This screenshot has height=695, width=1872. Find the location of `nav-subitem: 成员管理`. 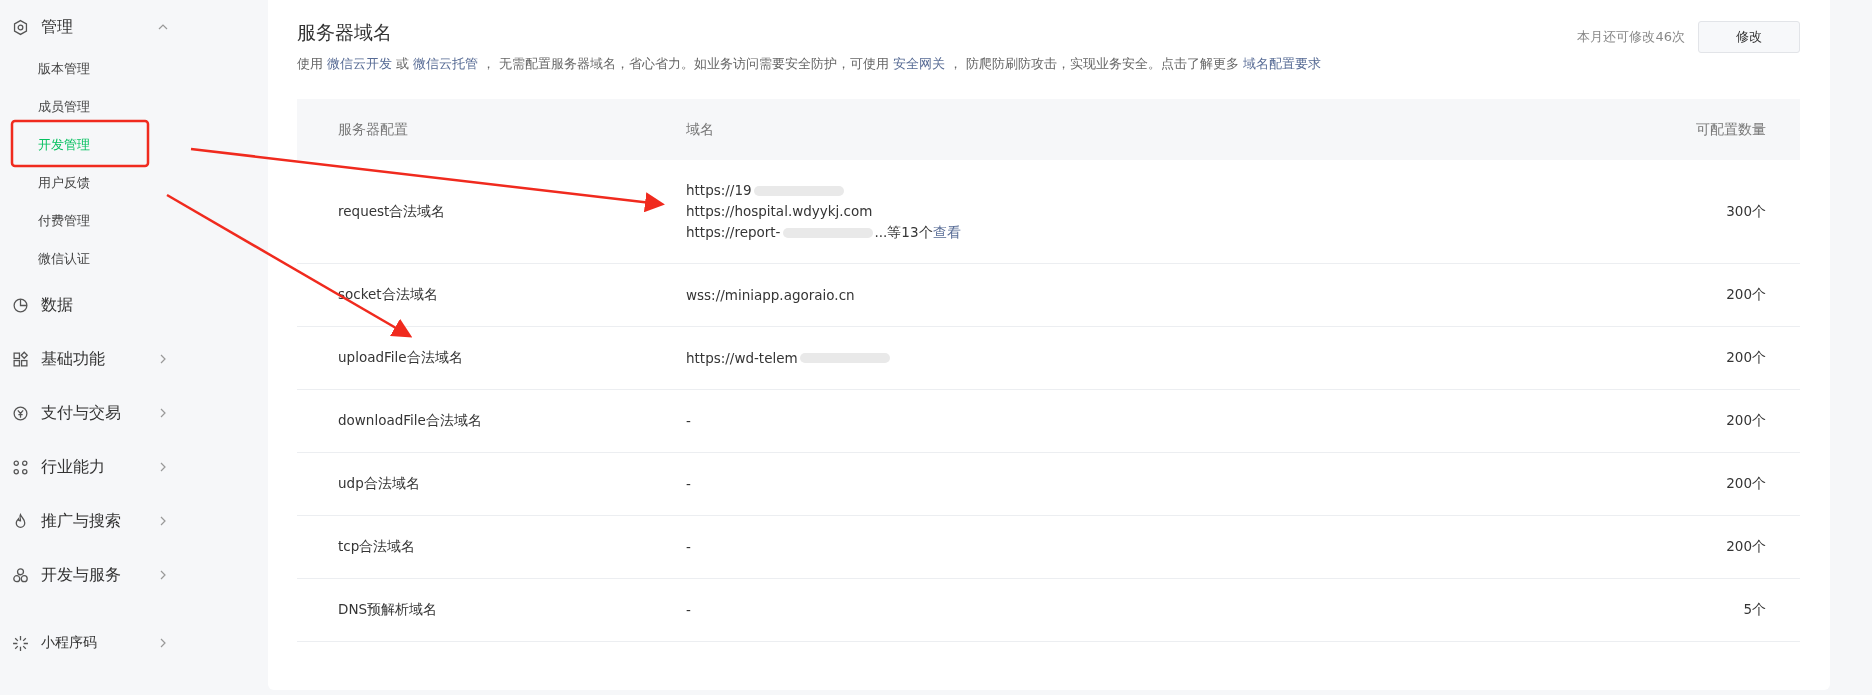

nav-subitem: 成员管理 is located at coordinates (134, 107).